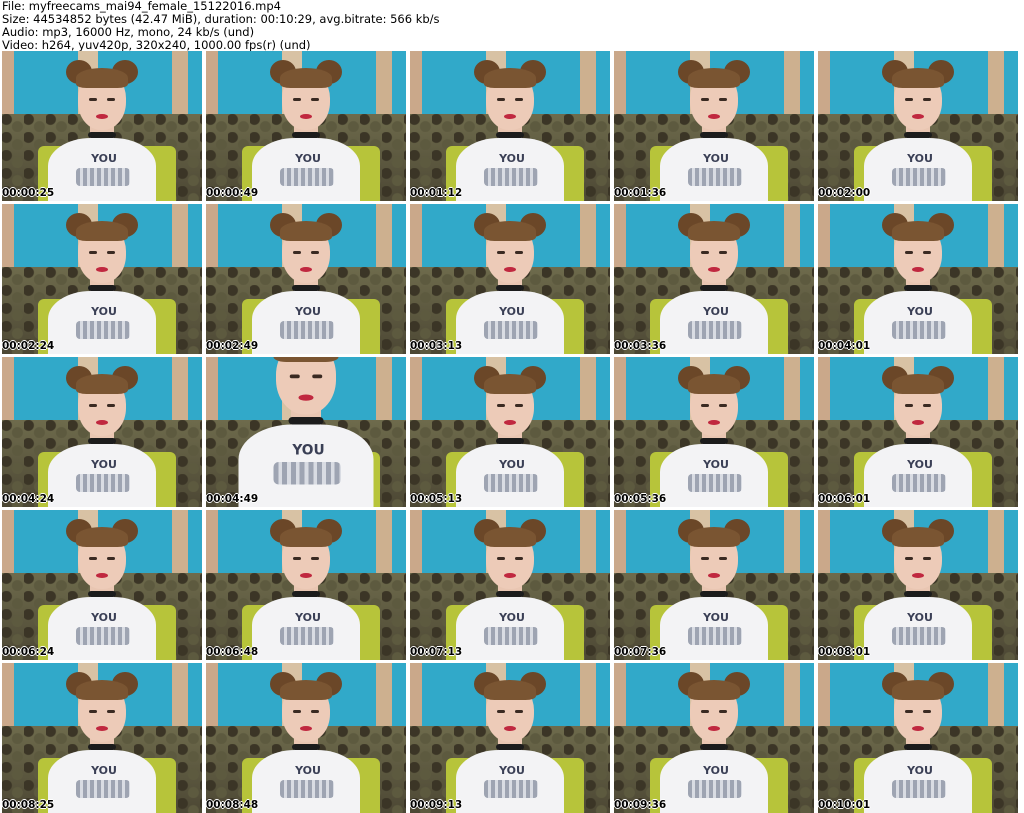 Image resolution: width=1024 pixels, height=813 pixels. I want to click on timestamp-label: 00:06:01, so click(844, 499).